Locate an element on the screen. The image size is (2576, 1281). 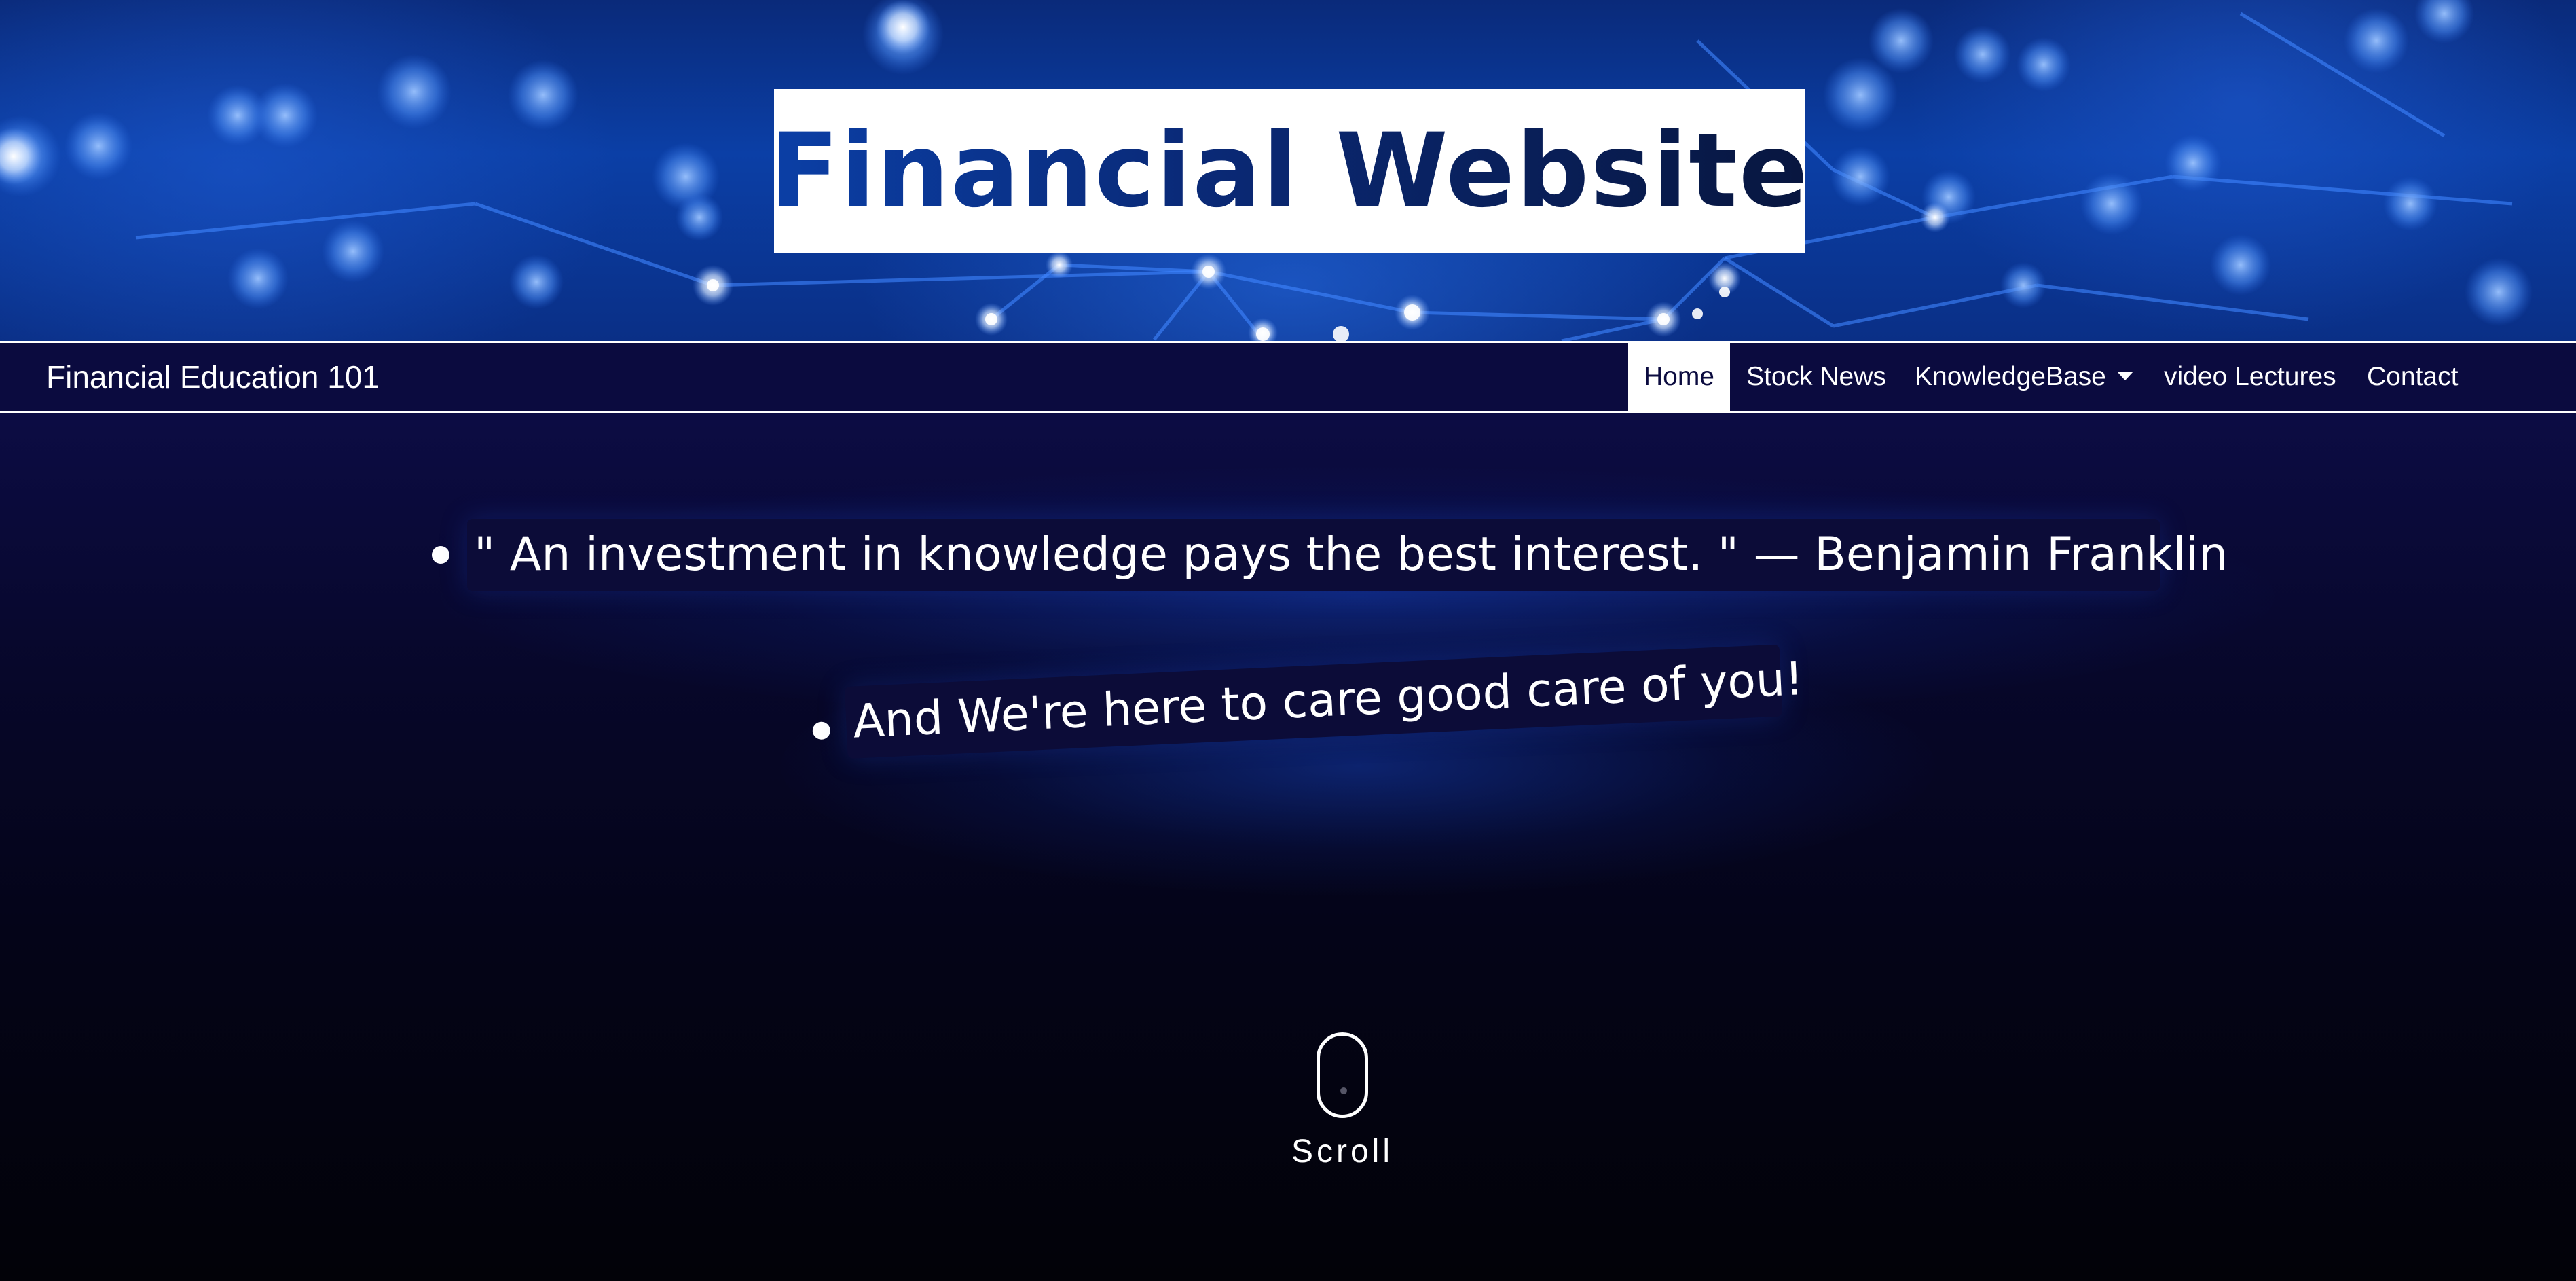
nav-item-knowledgebase: KnowledgeBase is located at coordinates (2024, 377).